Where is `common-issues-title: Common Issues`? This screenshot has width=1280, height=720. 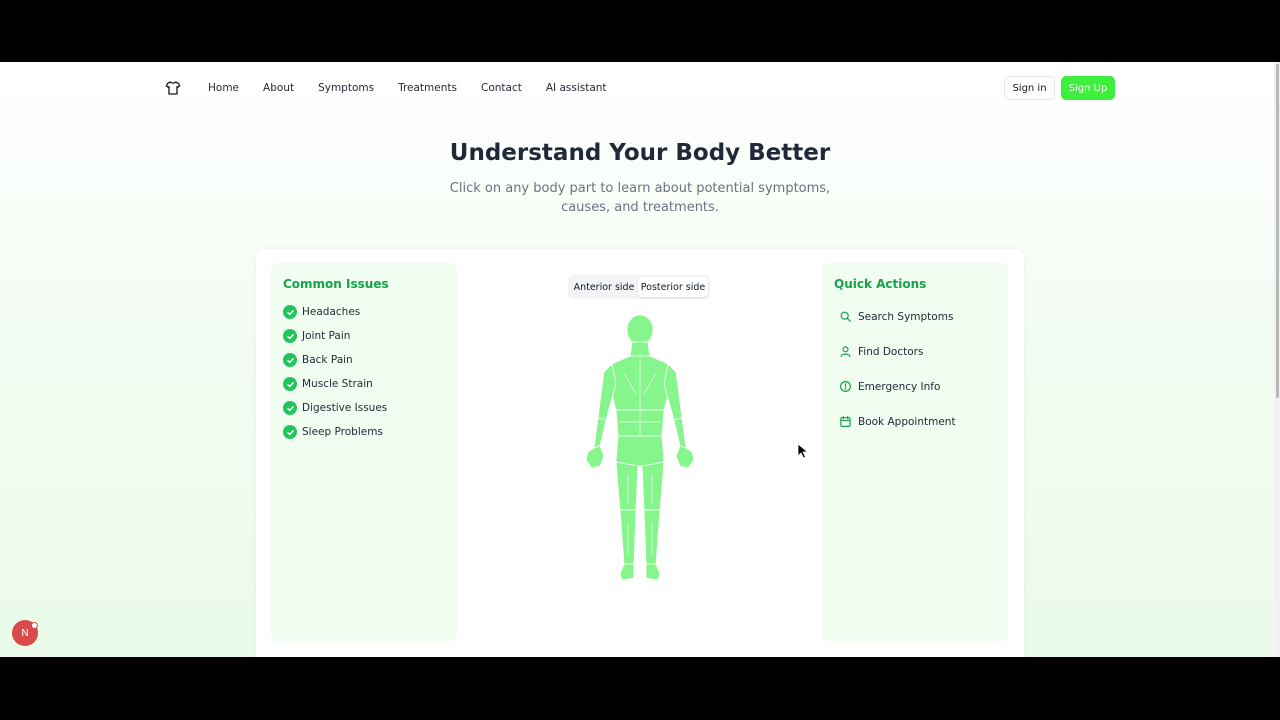 common-issues-title: Common Issues is located at coordinates (336, 284).